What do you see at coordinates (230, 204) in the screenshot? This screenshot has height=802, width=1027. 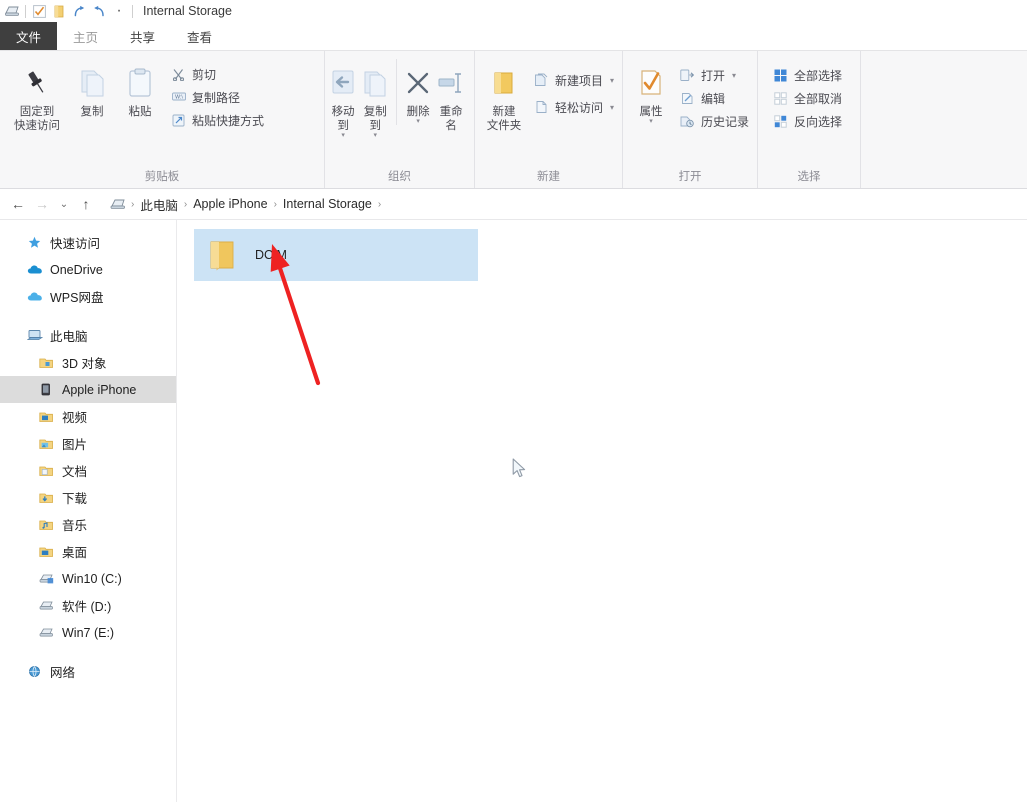 I see `breadcrumb-item-apple-iphone: Apple iPhone` at bounding box center [230, 204].